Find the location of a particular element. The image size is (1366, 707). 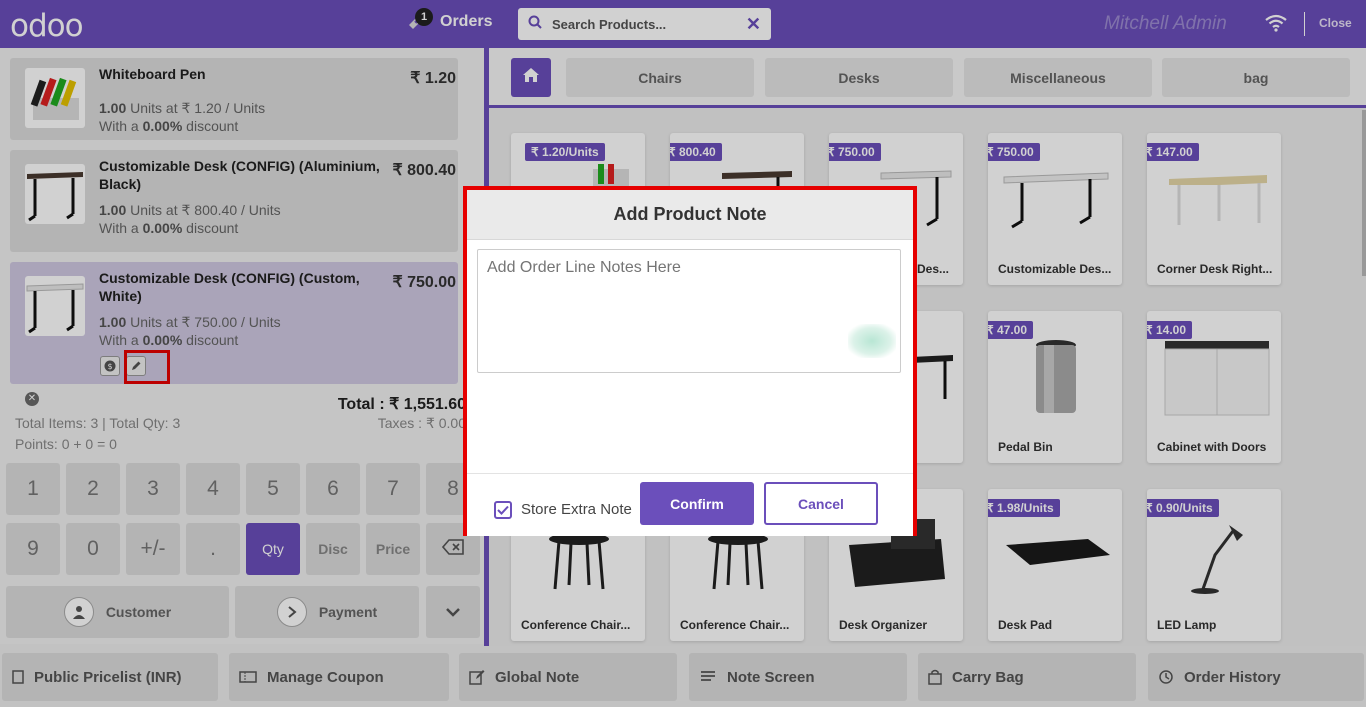

dialog-title: Add Product Note is located at coordinates (690, 215).